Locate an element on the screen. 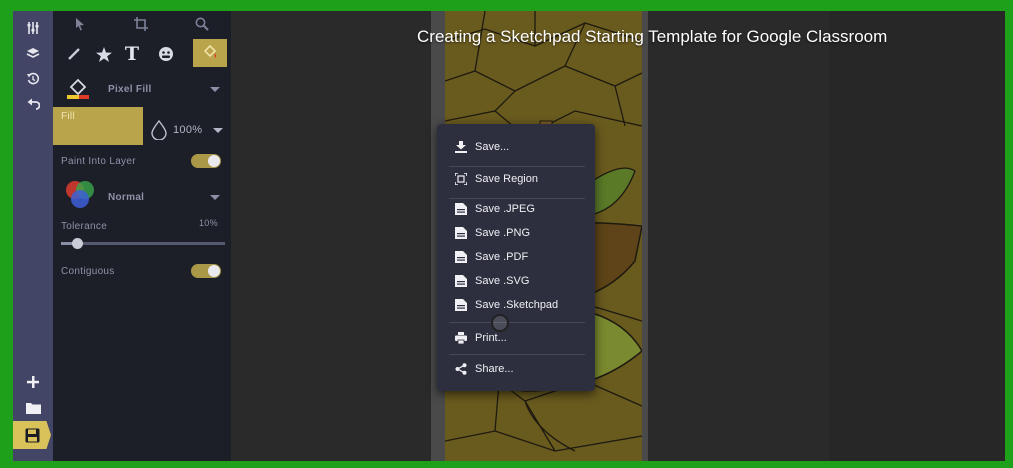  icon-rail is located at coordinates (33, 236).